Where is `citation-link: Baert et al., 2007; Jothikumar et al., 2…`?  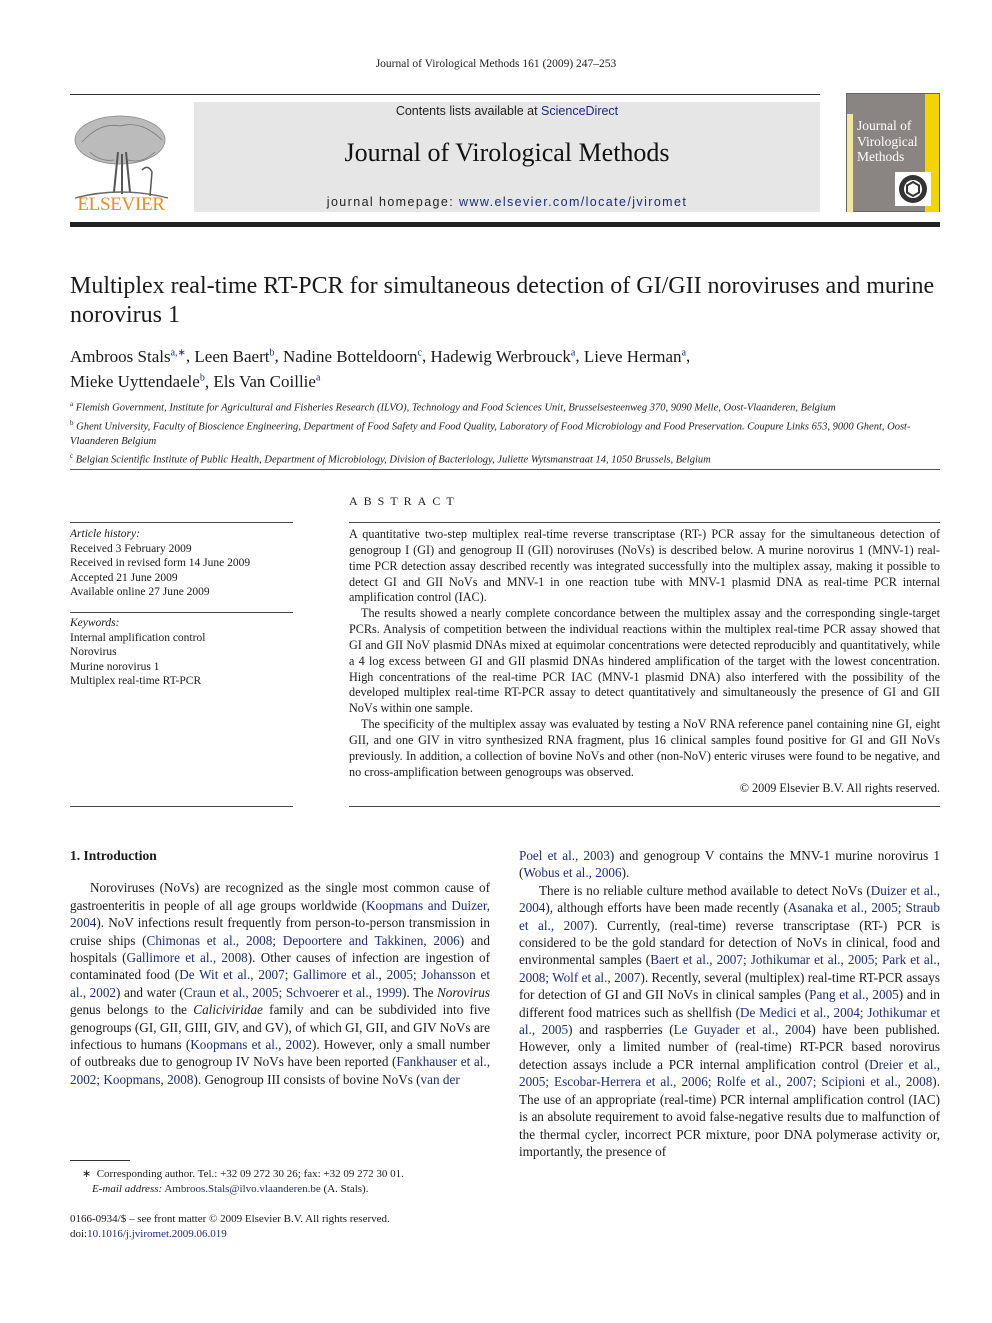 citation-link: Baert et al., 2007; Jothikumar et al., 2… is located at coordinates (729, 968).